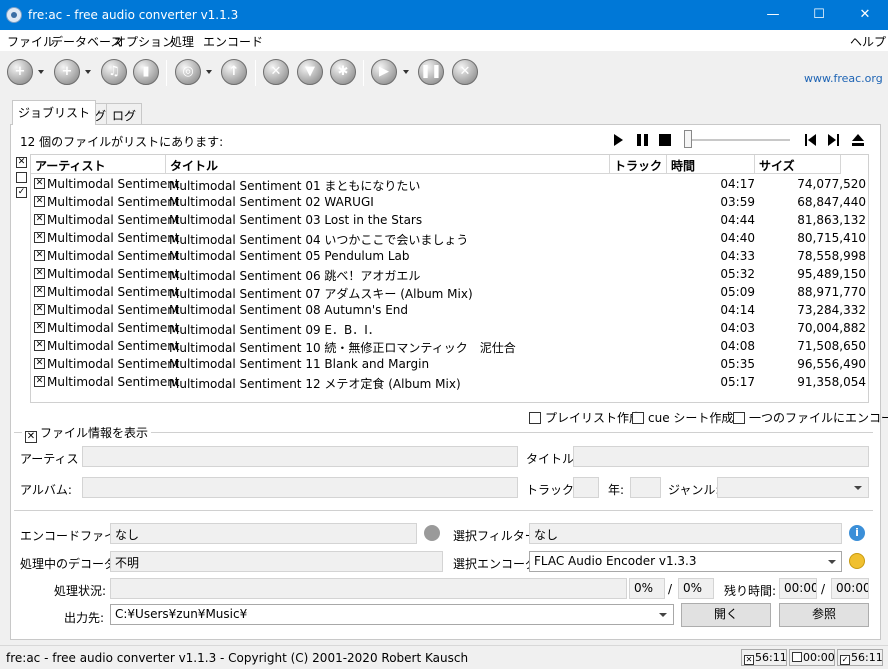  Describe the element at coordinates (392, 614) in the screenshot. I see `output-dir-field: C:¥Users¥zun¥Music¥` at that location.